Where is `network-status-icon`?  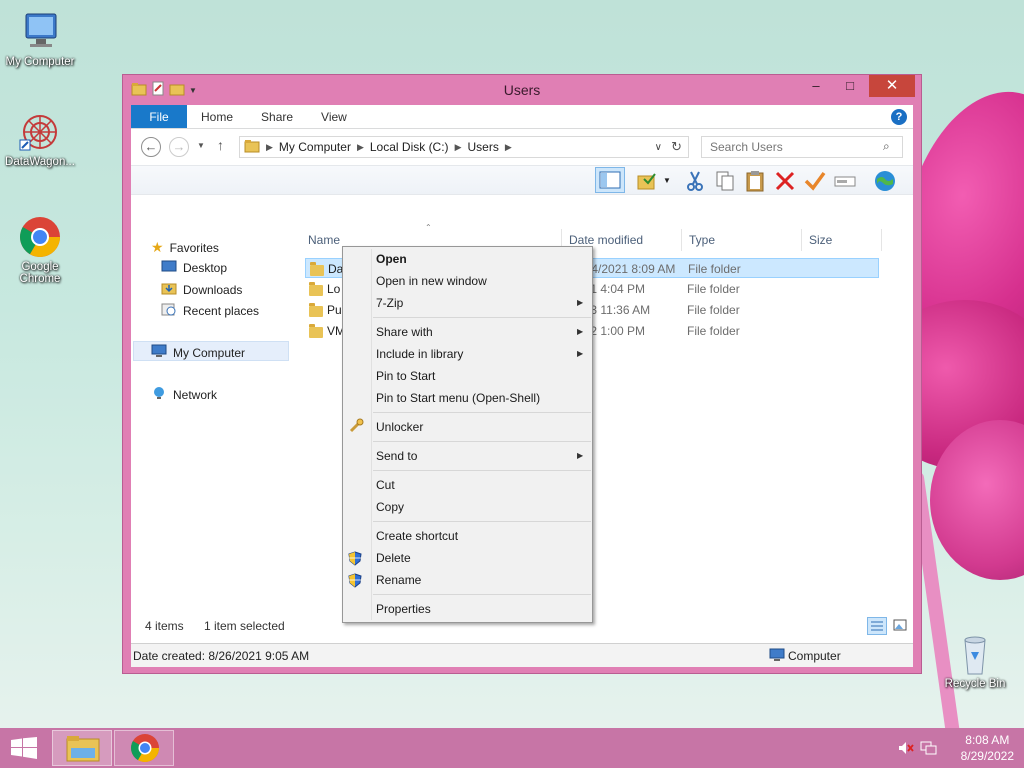 network-status-icon is located at coordinates (929, 749).